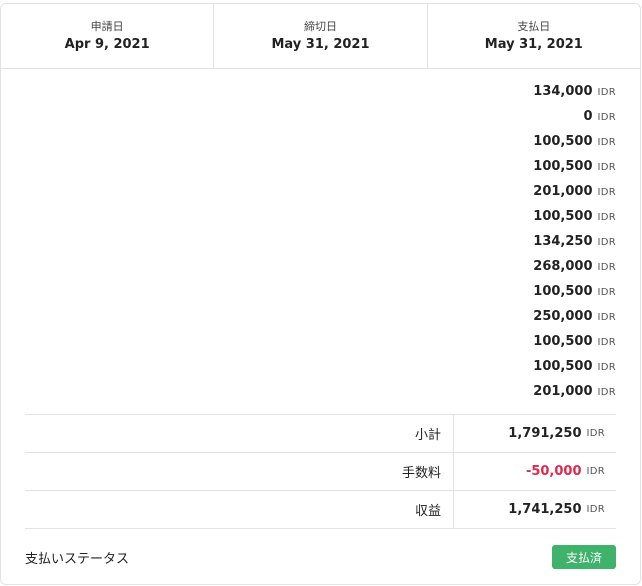 This screenshot has width=642, height=586. I want to click on line-item: 250,000 IDR, so click(320, 321).